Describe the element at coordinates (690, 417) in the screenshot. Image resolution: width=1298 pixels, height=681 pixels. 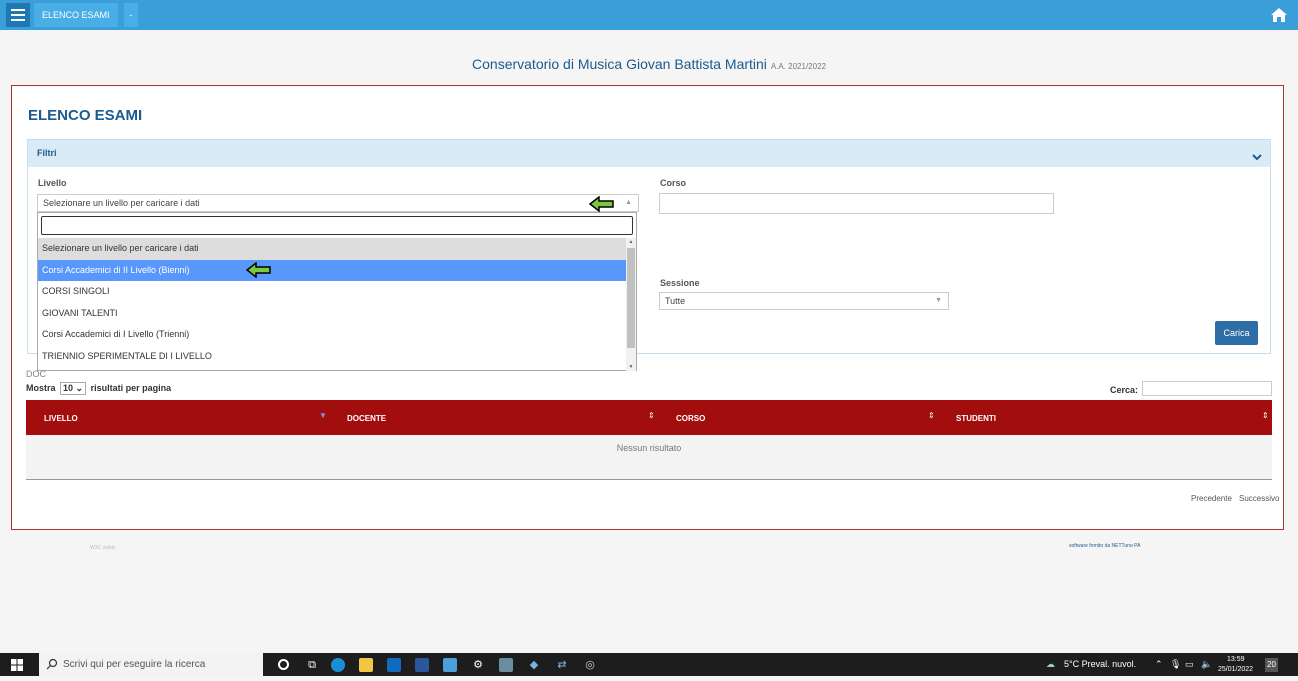
I see `column-header-corso: CORSO` at that location.